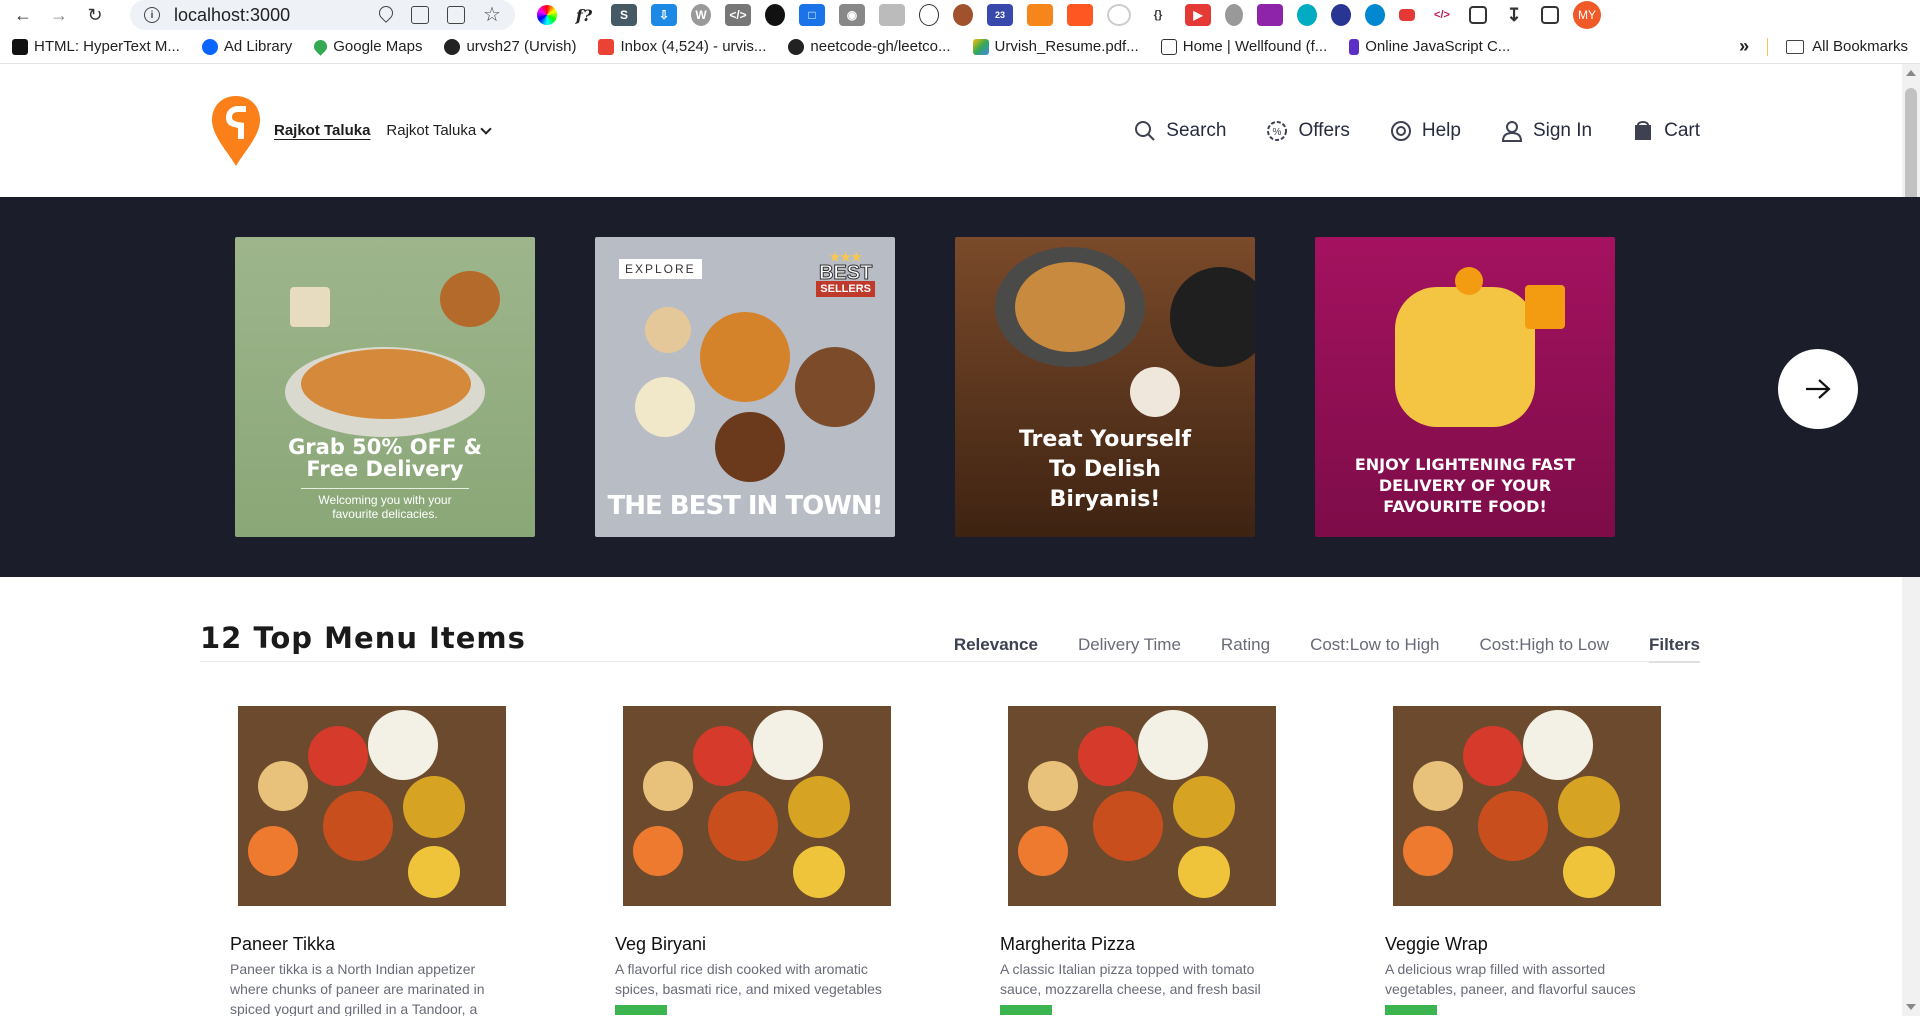 The width and height of the screenshot is (1920, 1016). What do you see at coordinates (1026, 1010) in the screenshot?
I see `rating-badge` at bounding box center [1026, 1010].